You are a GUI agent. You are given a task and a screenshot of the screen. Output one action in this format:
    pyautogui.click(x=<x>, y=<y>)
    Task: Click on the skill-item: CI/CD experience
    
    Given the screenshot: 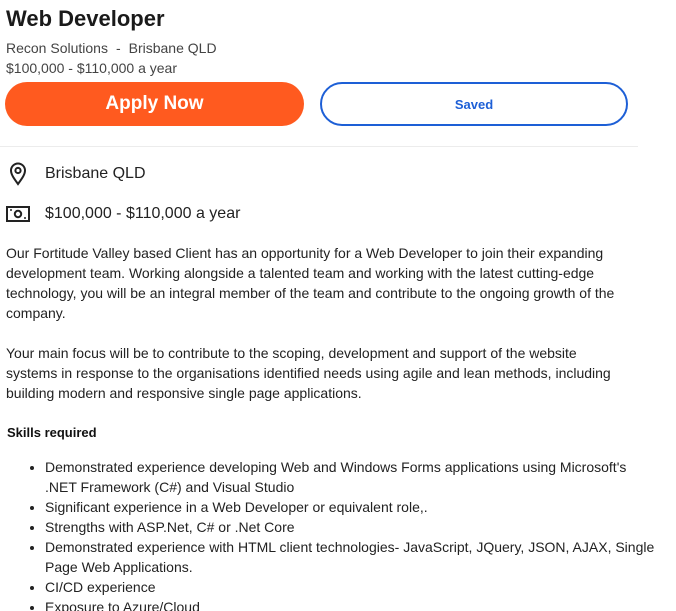 What is the action you would take?
    pyautogui.click(x=350, y=587)
    